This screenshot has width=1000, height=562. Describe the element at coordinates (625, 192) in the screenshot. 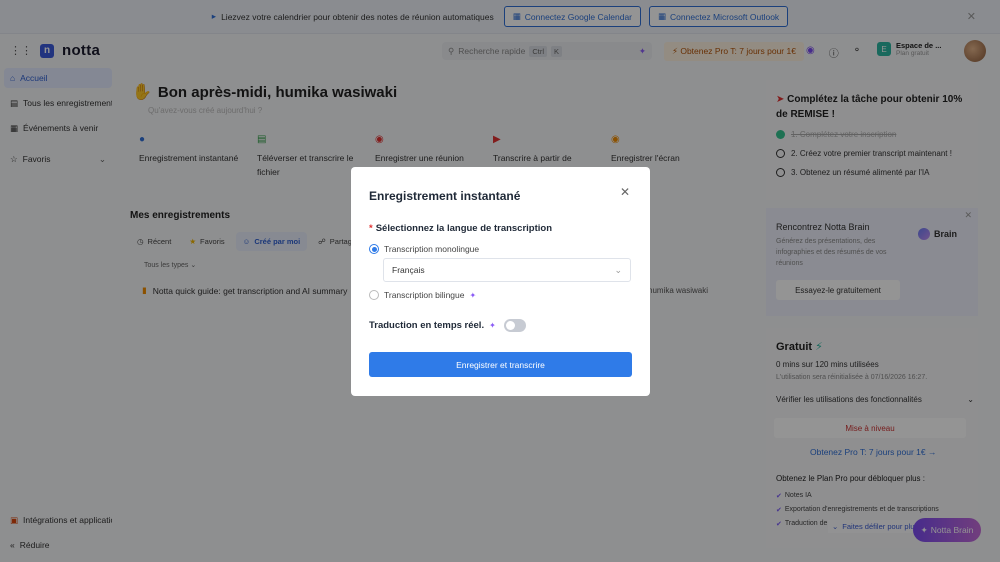

I see `close-icon: ✕` at that location.